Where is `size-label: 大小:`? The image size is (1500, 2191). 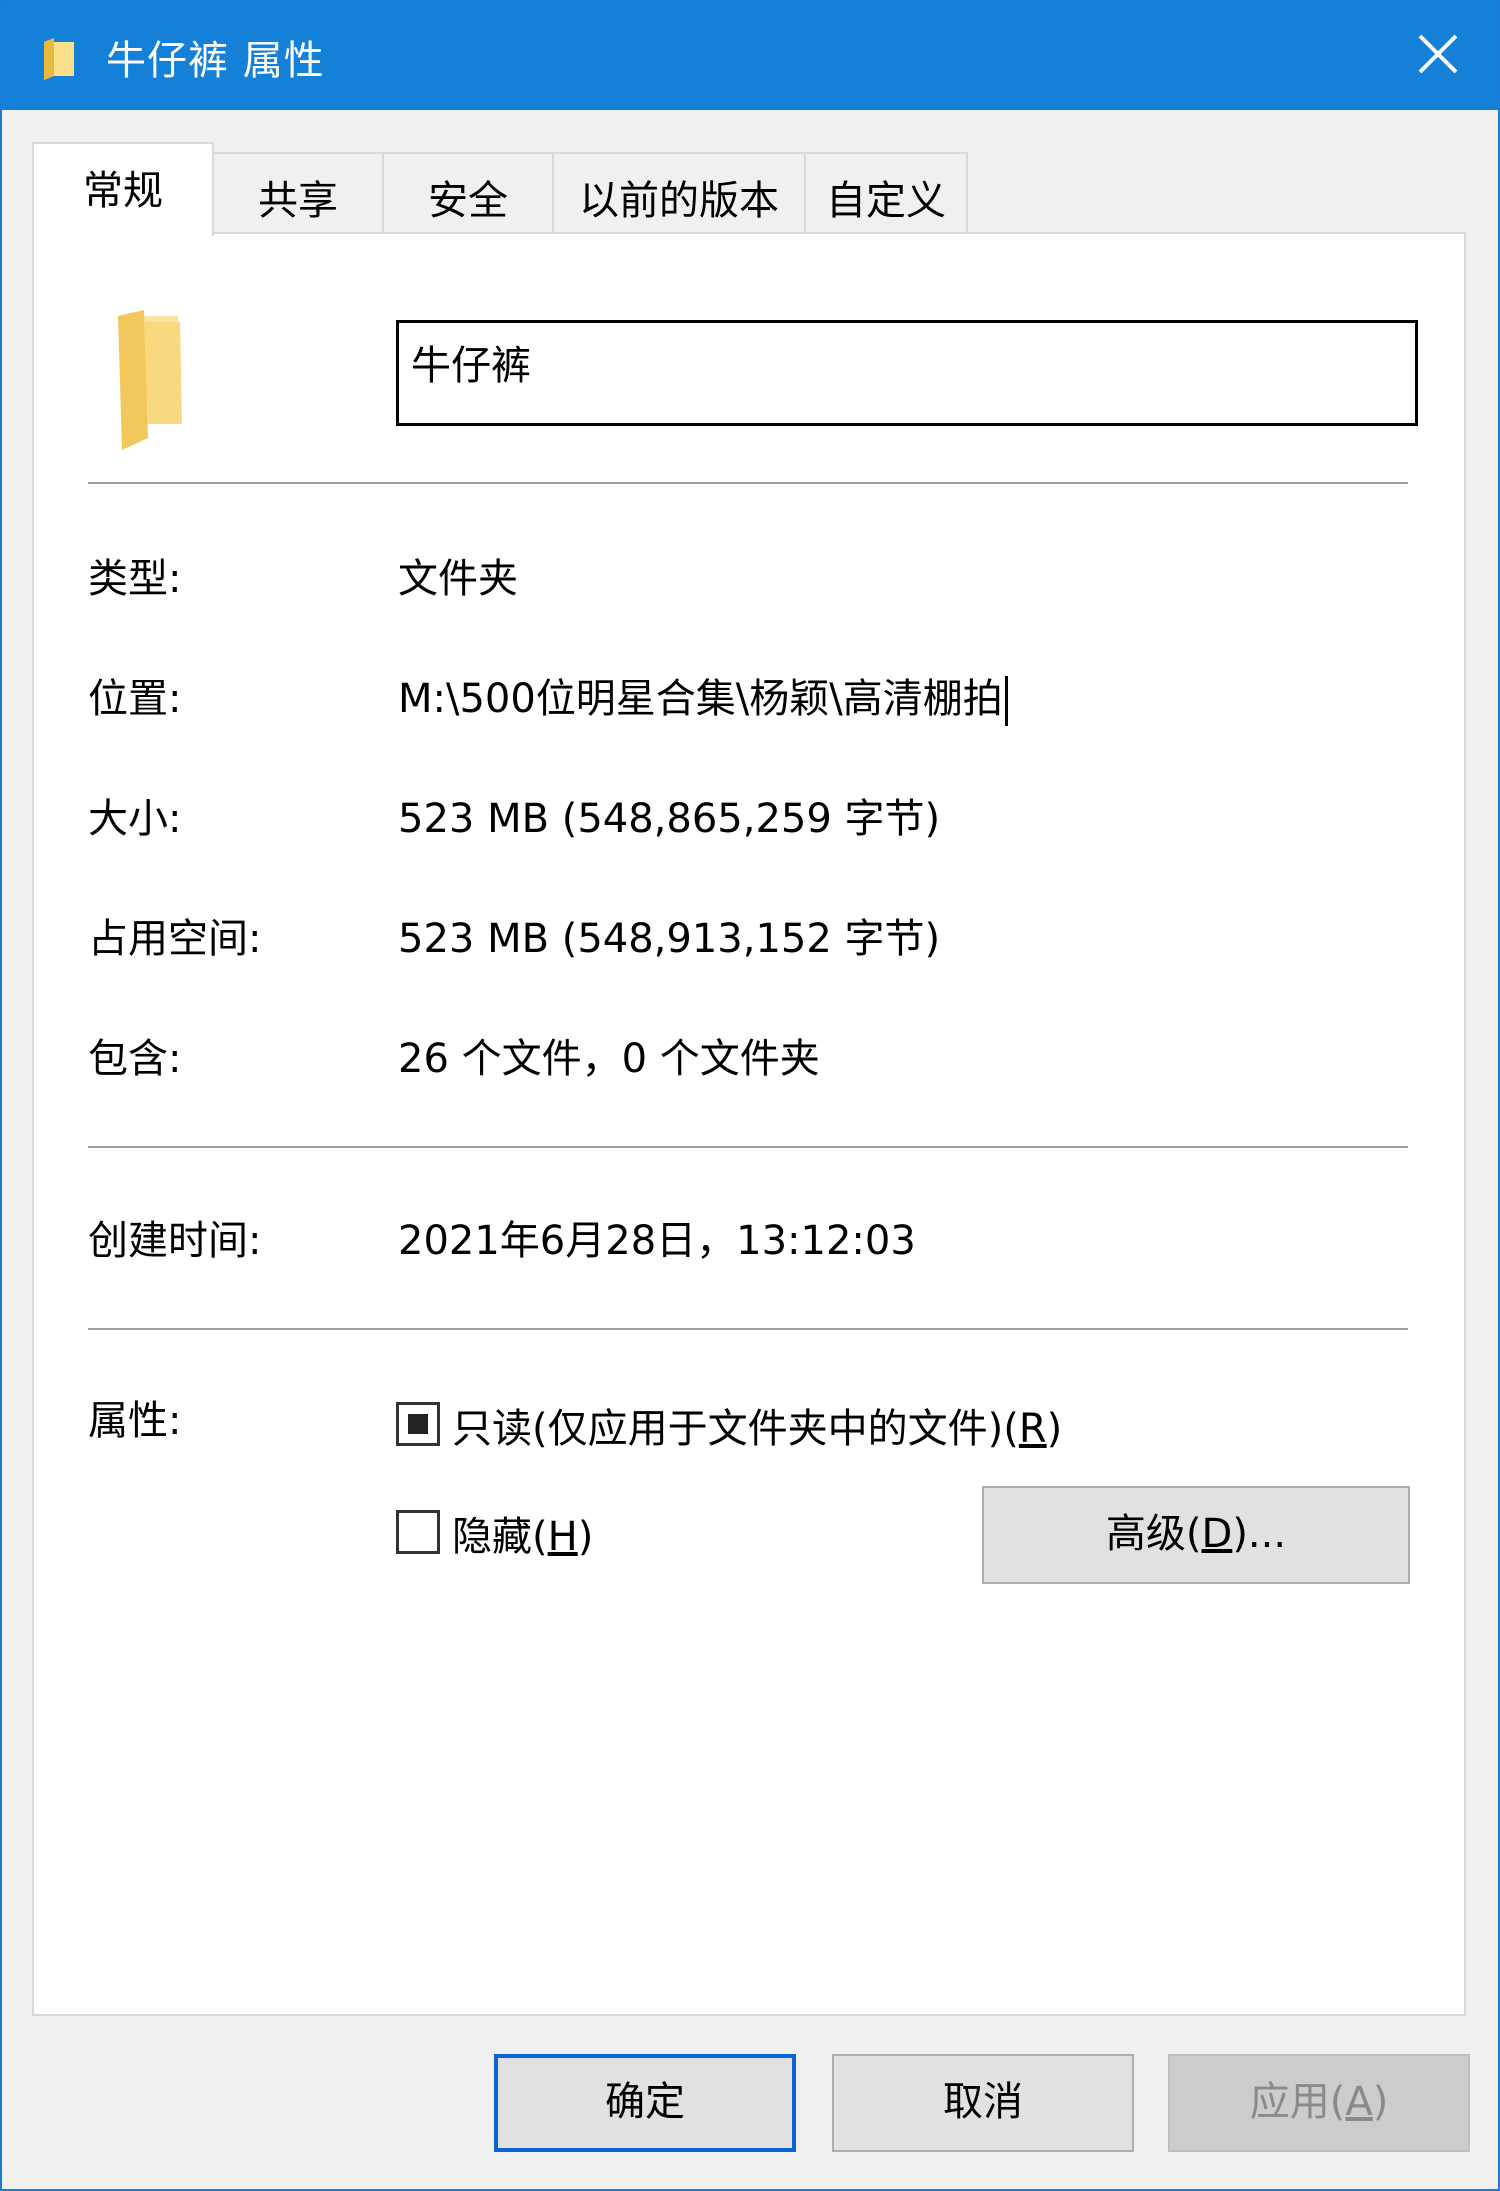 size-label: 大小: is located at coordinates (135, 819).